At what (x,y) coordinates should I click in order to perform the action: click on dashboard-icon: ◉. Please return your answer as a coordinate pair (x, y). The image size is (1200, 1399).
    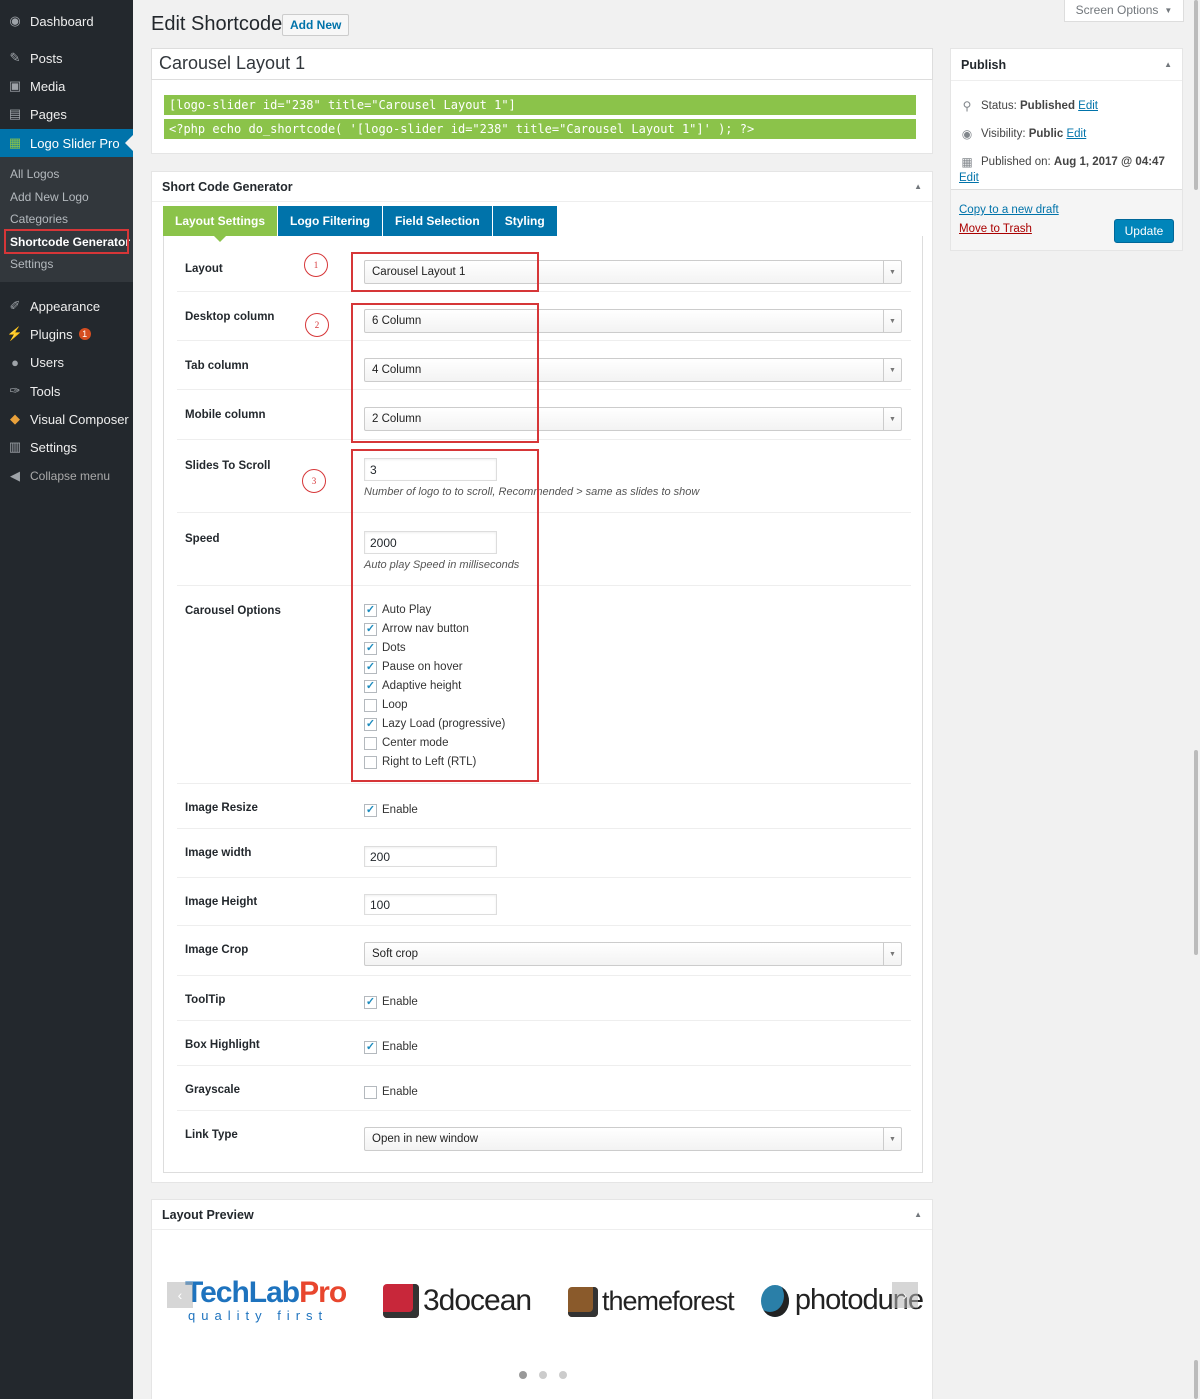
    Looking at the image, I should click on (15, 20).